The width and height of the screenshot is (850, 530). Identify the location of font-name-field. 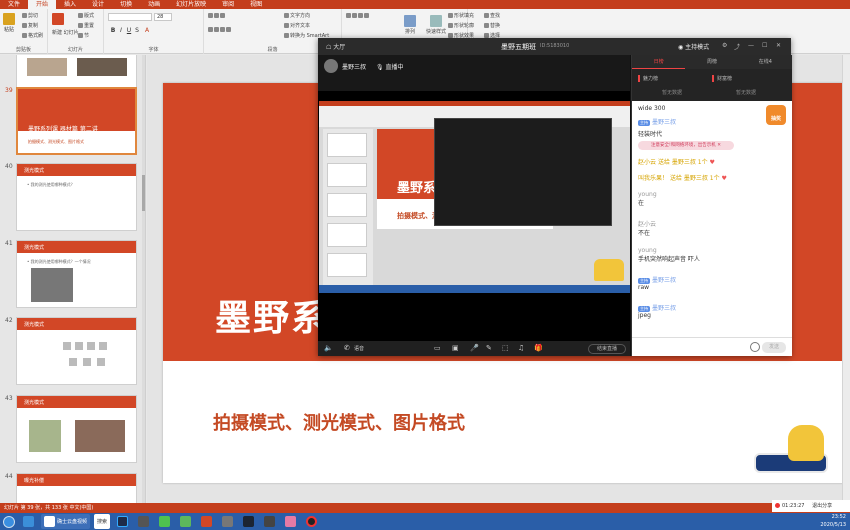
(130, 17).